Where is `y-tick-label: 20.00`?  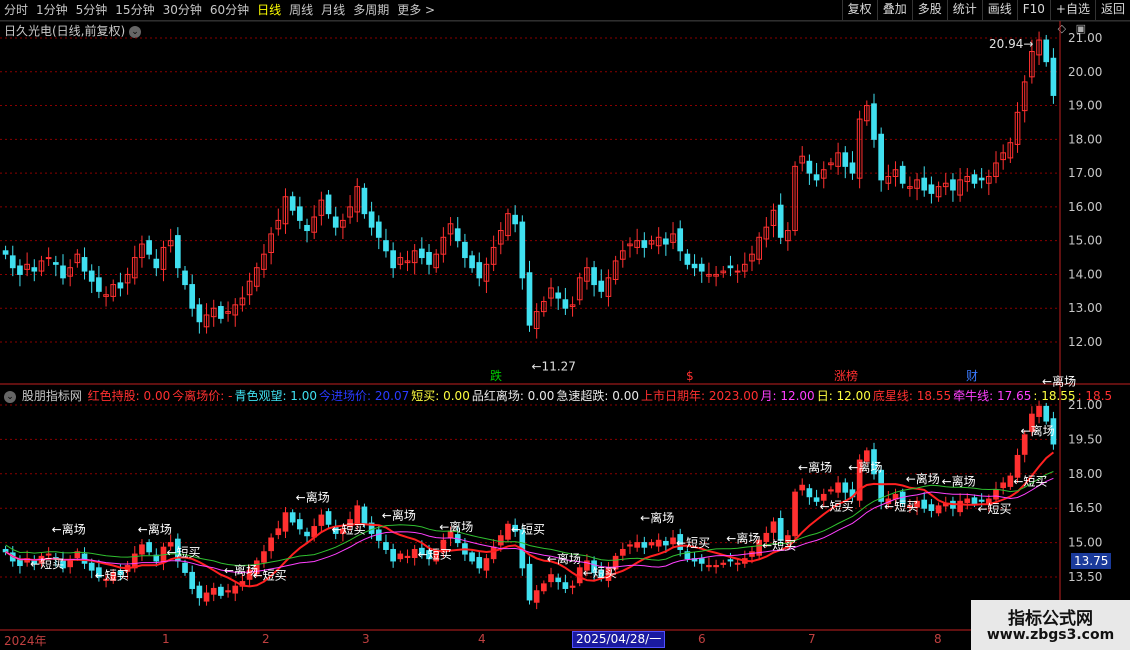 y-tick-label: 20.00 is located at coordinates (1085, 72).